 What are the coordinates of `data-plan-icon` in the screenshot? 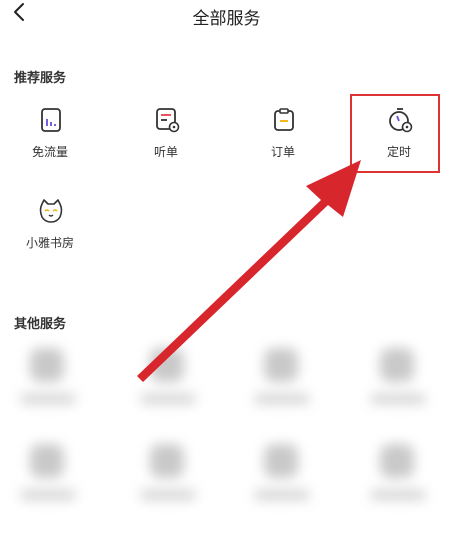 It's located at (51, 120).